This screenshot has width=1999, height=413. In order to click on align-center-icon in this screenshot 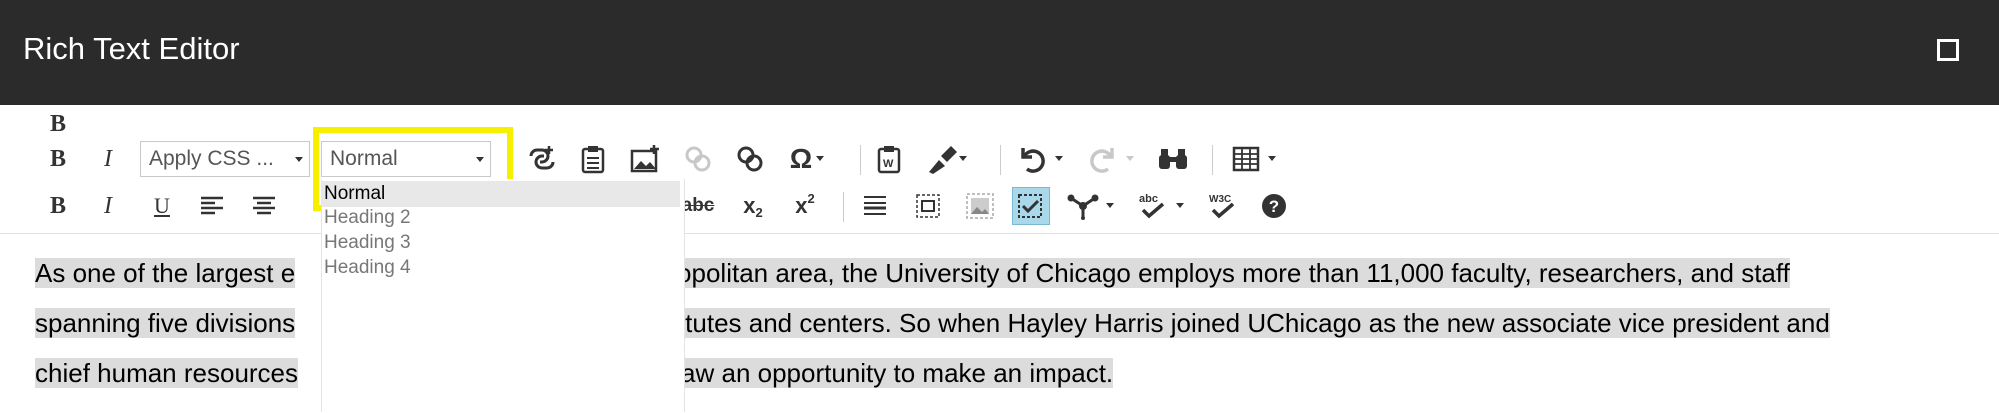, I will do `click(264, 206)`.